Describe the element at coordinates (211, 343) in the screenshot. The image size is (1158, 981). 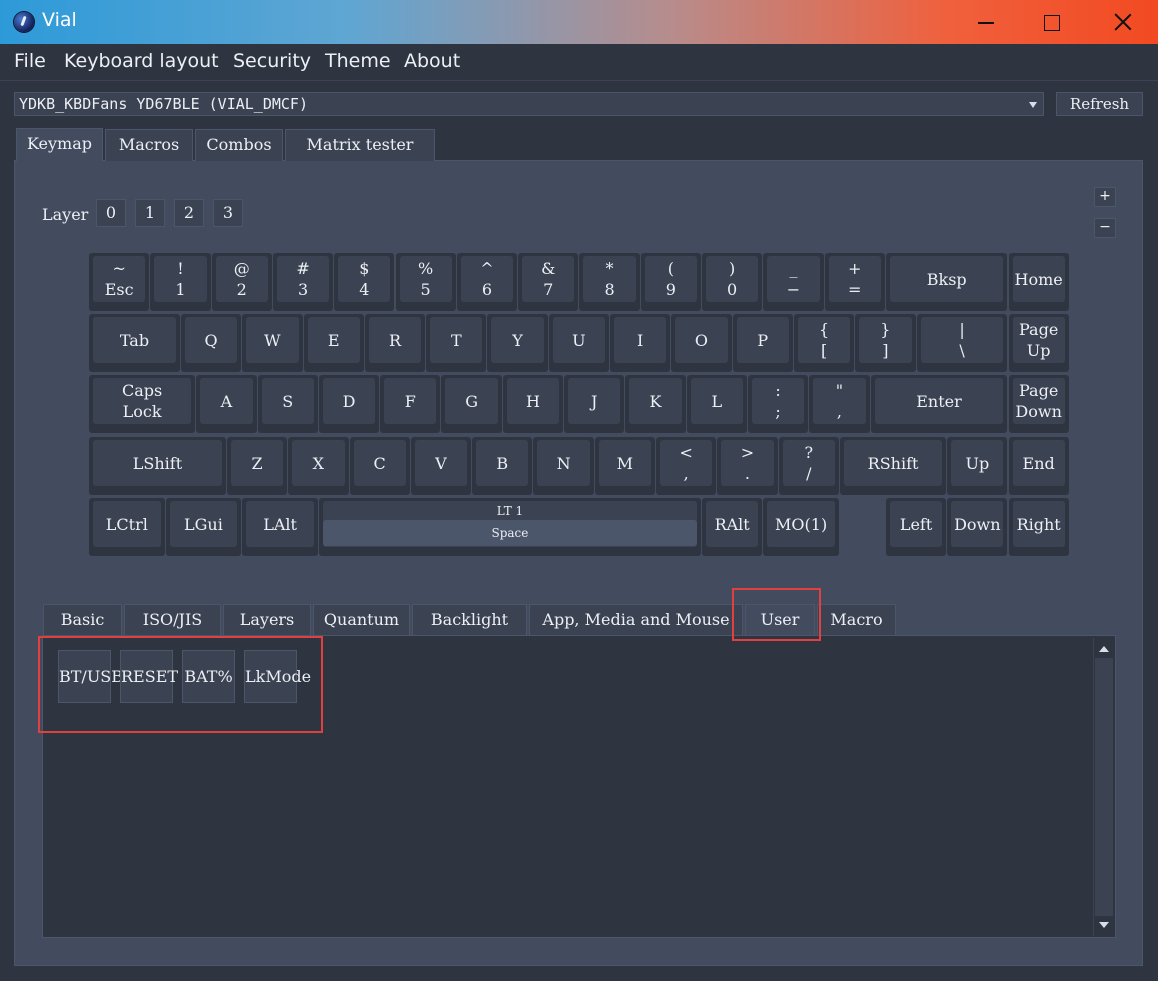
I see `key: Q` at that location.